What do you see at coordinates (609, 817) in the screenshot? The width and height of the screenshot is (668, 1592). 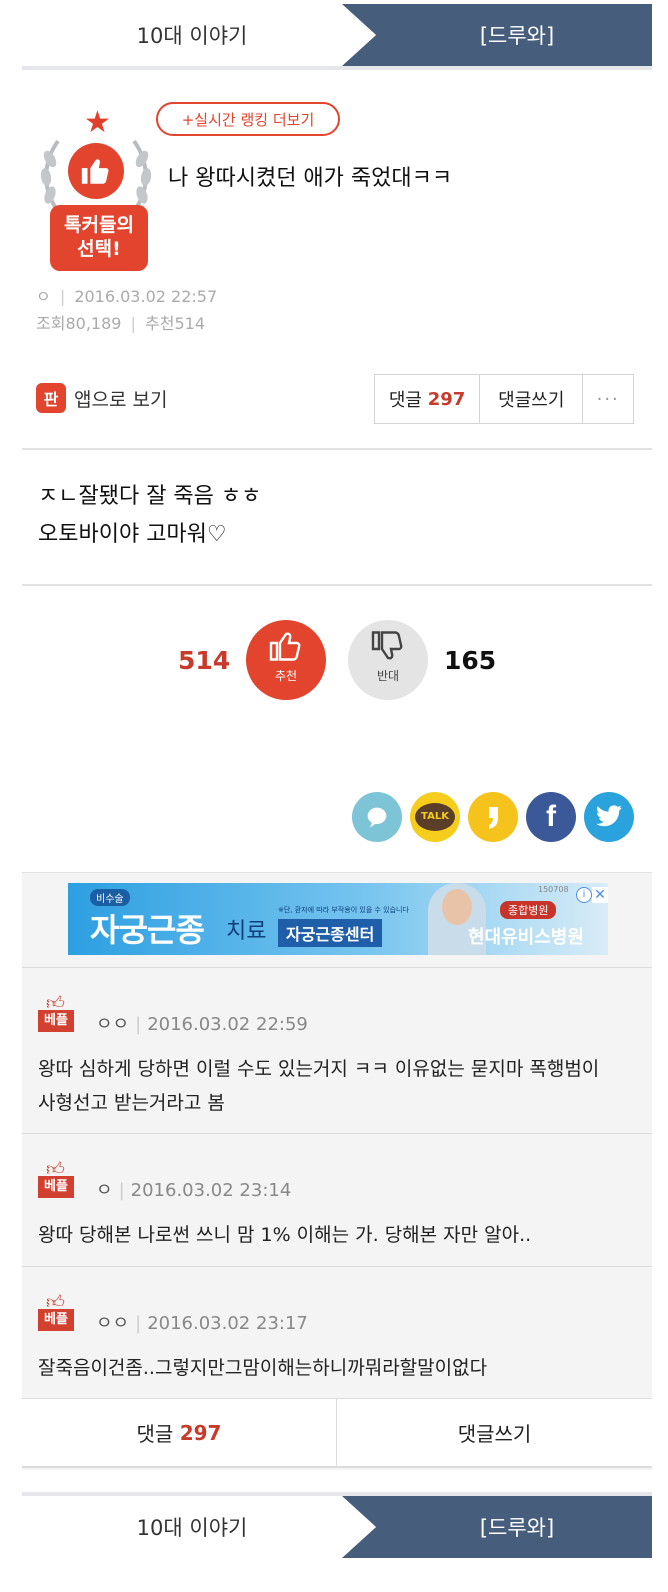 I see `twitter-icon` at bounding box center [609, 817].